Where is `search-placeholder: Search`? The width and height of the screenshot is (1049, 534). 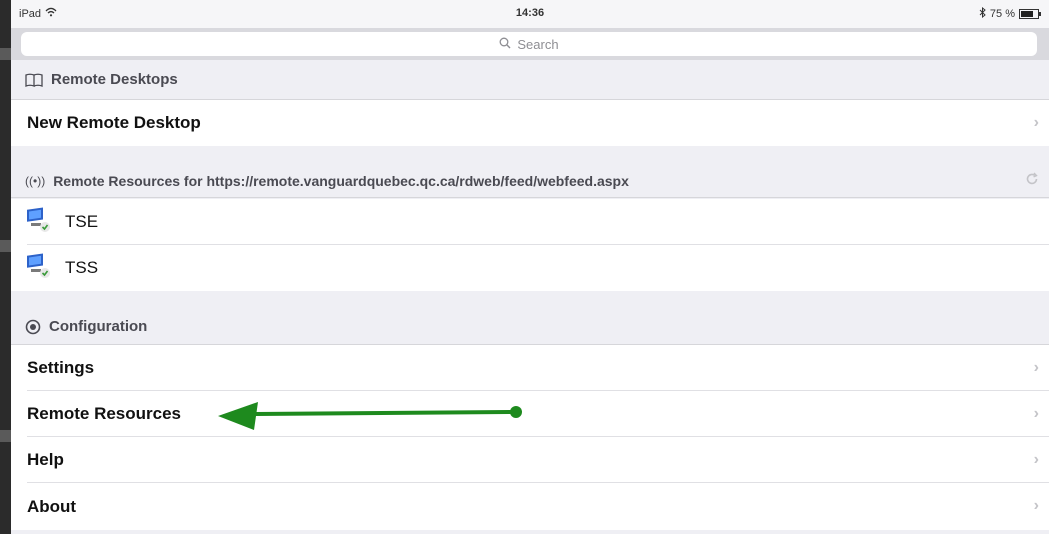 search-placeholder: Search is located at coordinates (538, 44).